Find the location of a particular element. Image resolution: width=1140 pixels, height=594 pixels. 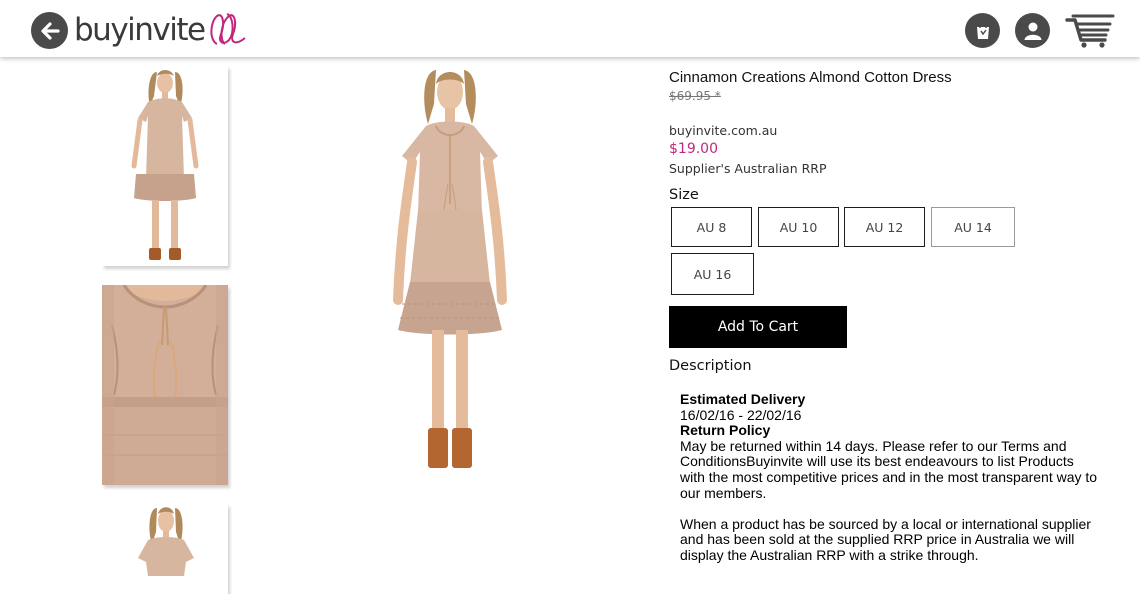

dress-detail-photo is located at coordinates (165, 385).